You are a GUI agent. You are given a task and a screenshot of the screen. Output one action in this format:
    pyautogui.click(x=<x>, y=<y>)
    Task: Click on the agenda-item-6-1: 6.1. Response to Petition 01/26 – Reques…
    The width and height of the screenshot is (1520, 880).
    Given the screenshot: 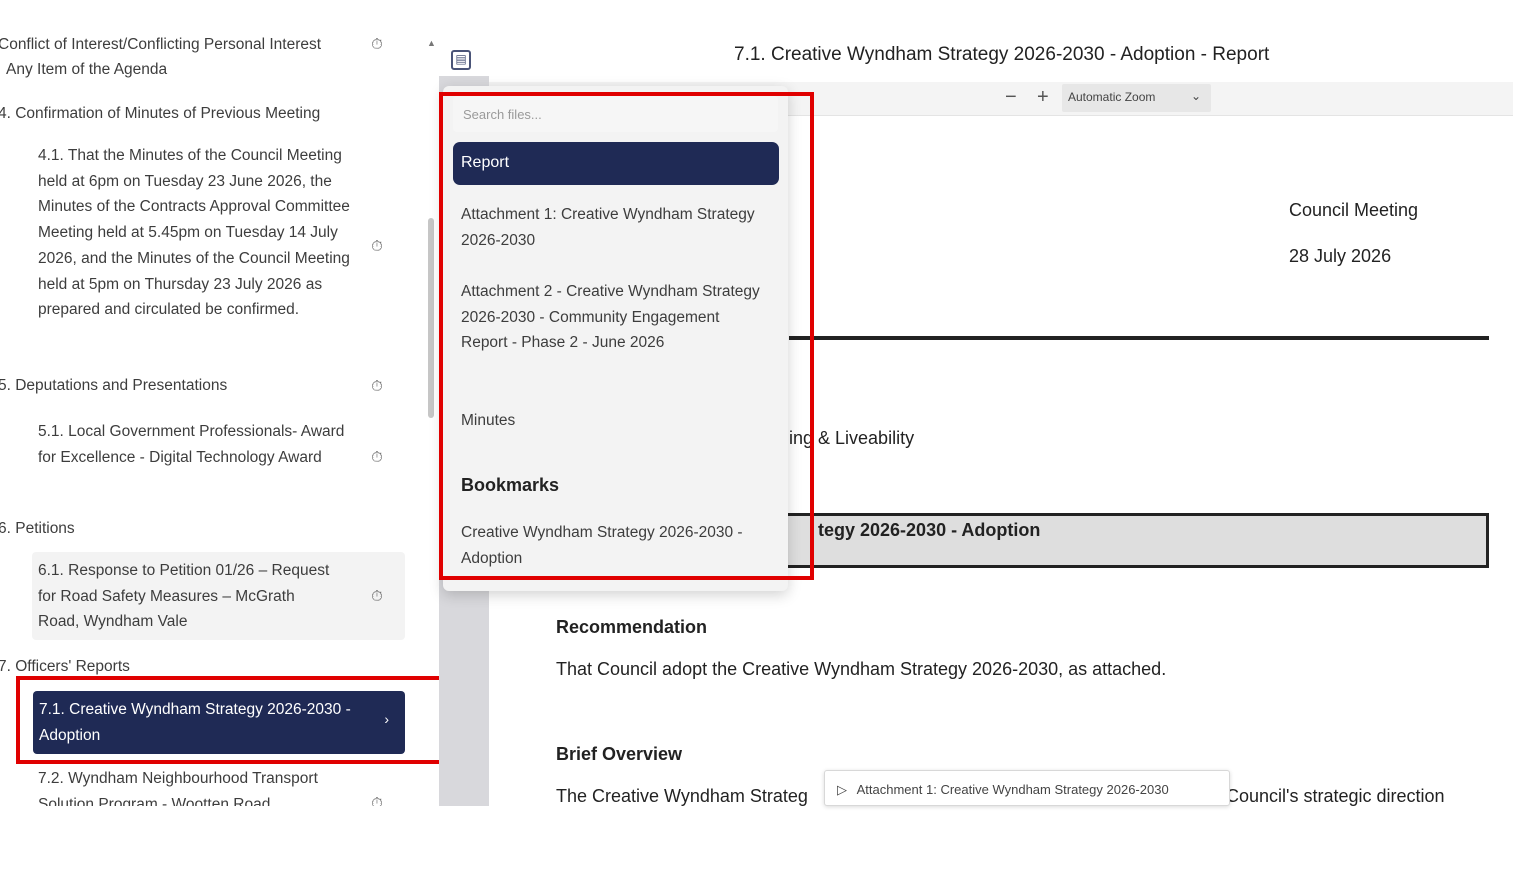 What is the action you would take?
    pyautogui.click(x=188, y=596)
    